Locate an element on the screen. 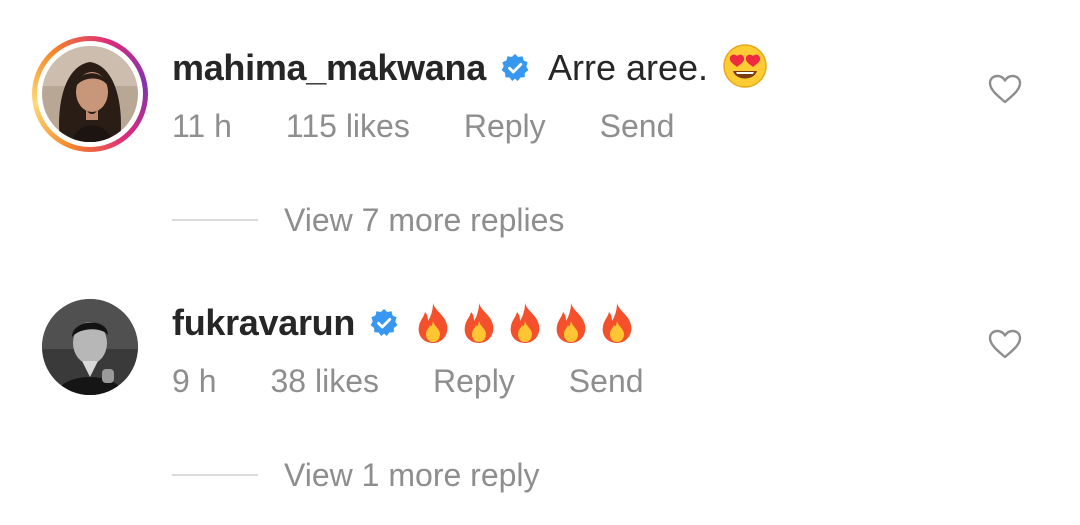  username: fukravarun is located at coordinates (263, 323).